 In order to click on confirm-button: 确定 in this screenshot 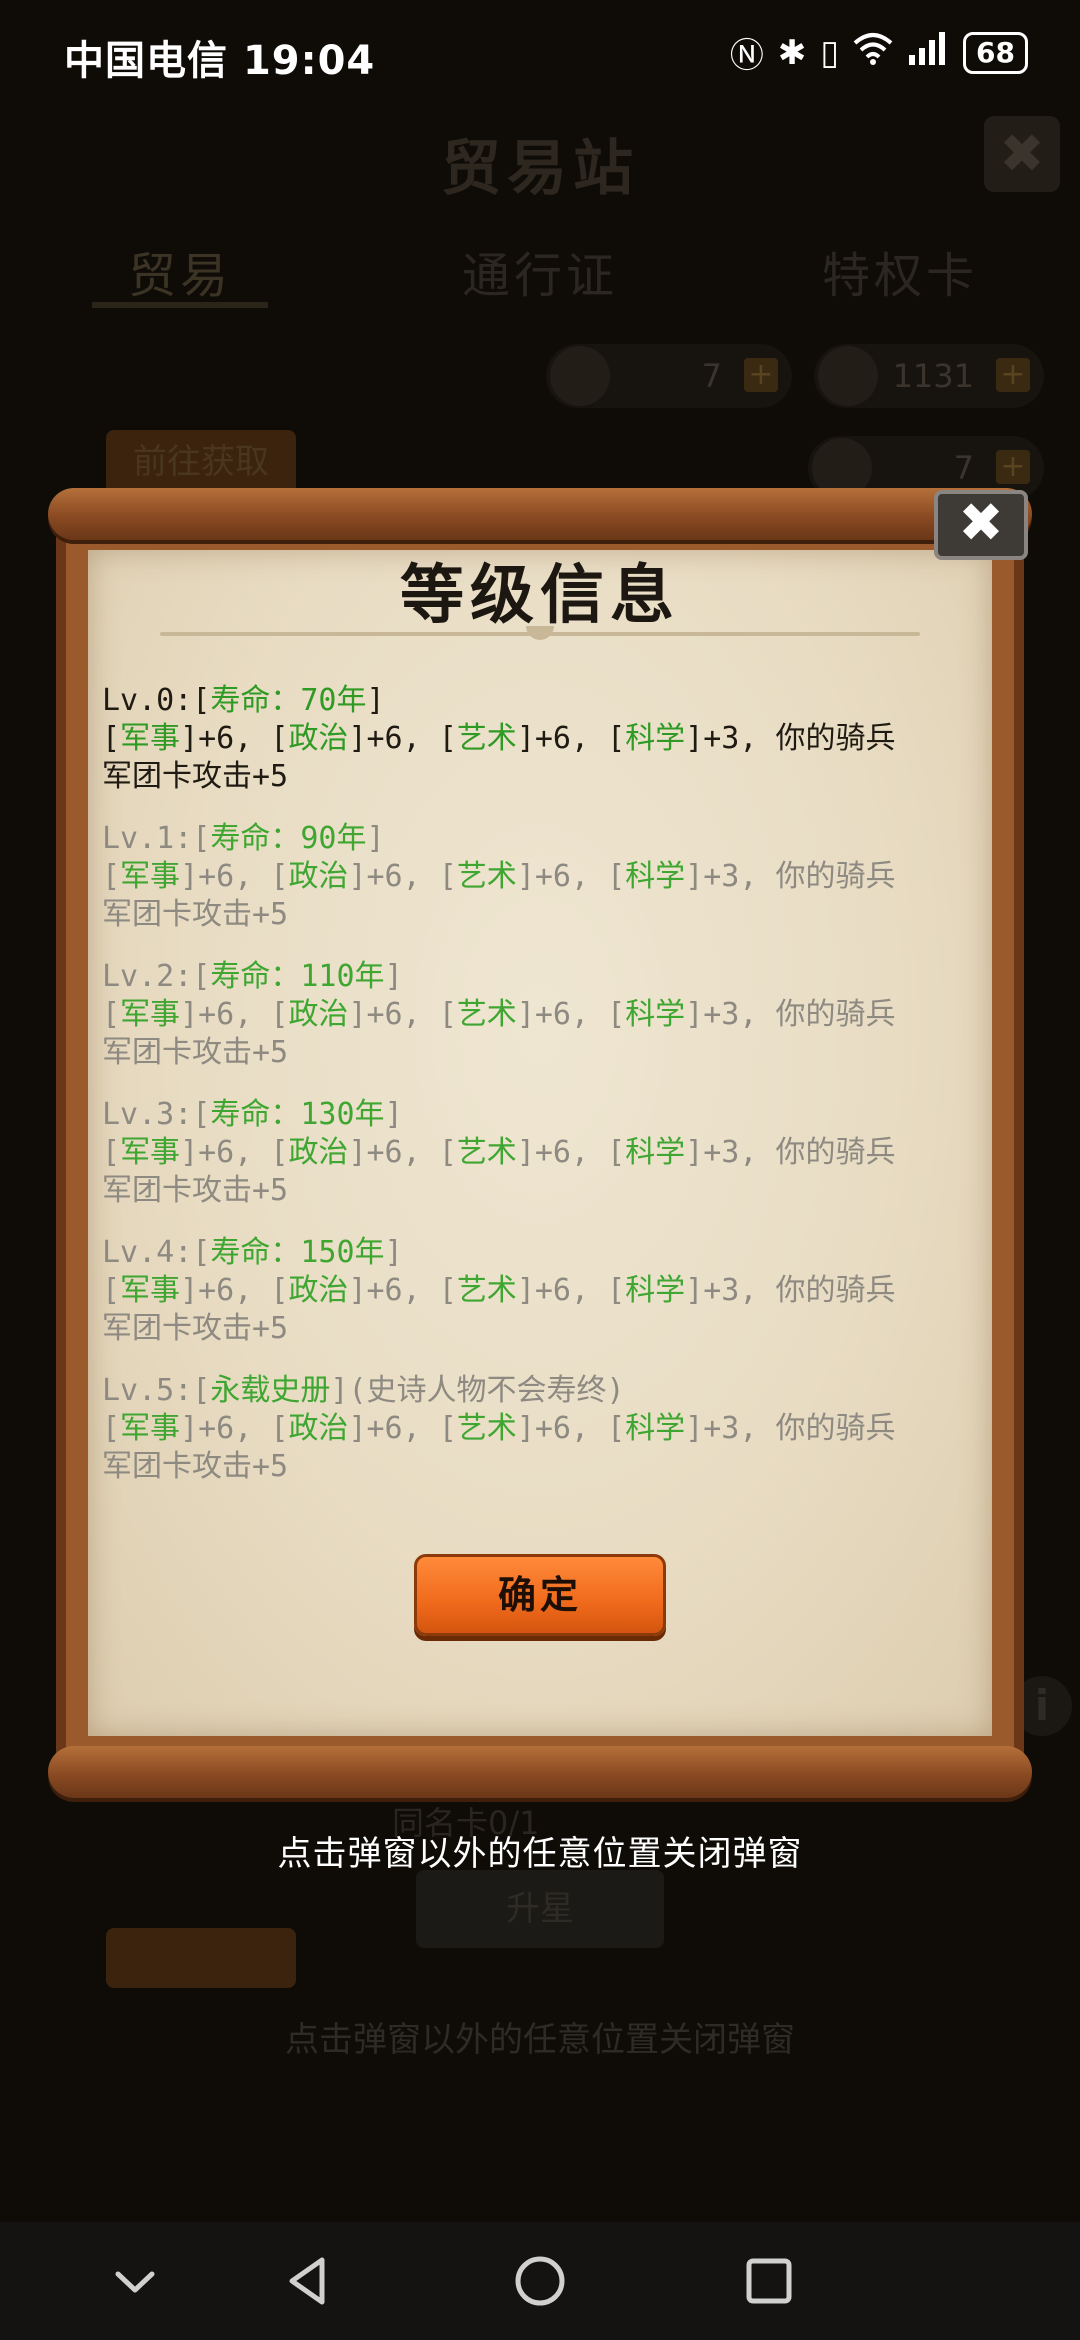, I will do `click(540, 1595)`.